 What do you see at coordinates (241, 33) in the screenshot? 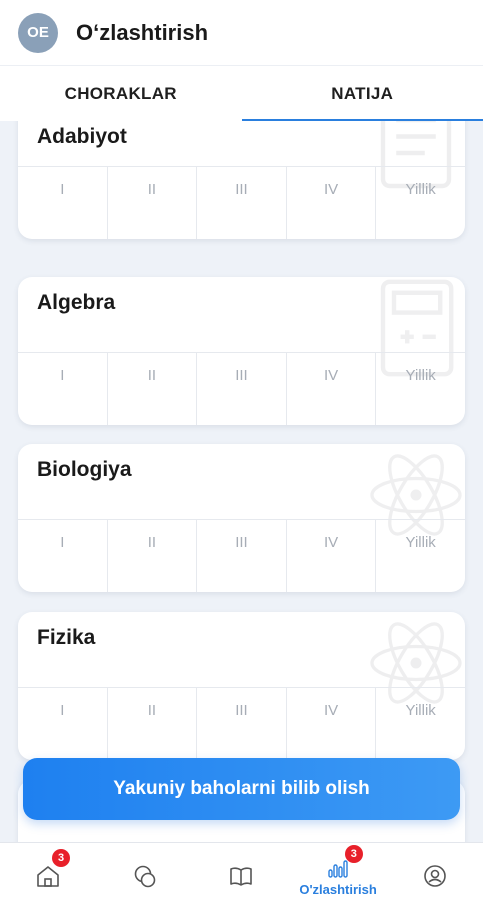
I see `app-header: OE O‘zlashtirish` at bounding box center [241, 33].